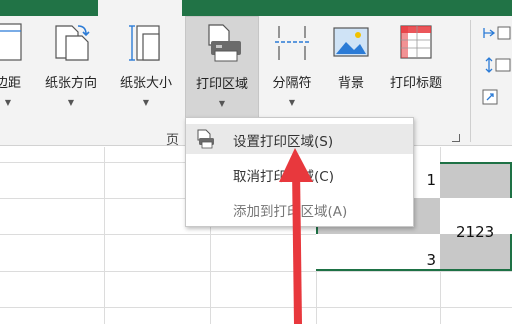 The height and width of the screenshot is (324, 512). Describe the element at coordinates (351, 69) in the screenshot. I see `background-button: 背景` at that location.